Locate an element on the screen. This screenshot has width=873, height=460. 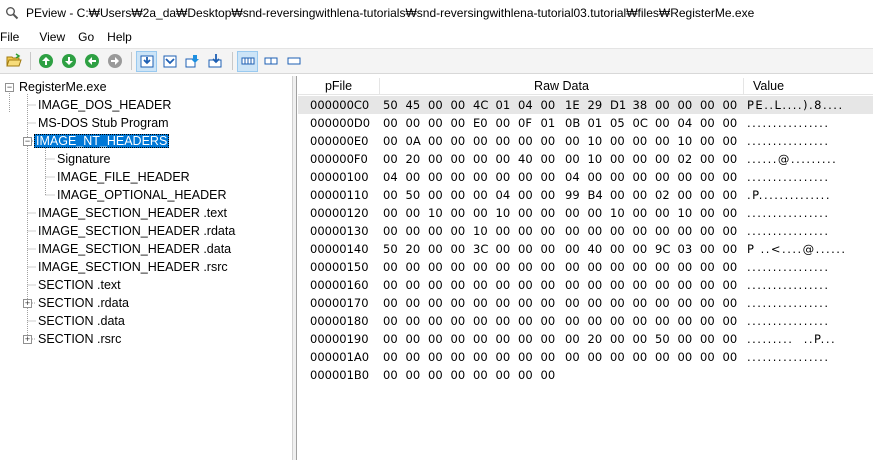
menu-view: View is located at coordinates (55, 37).